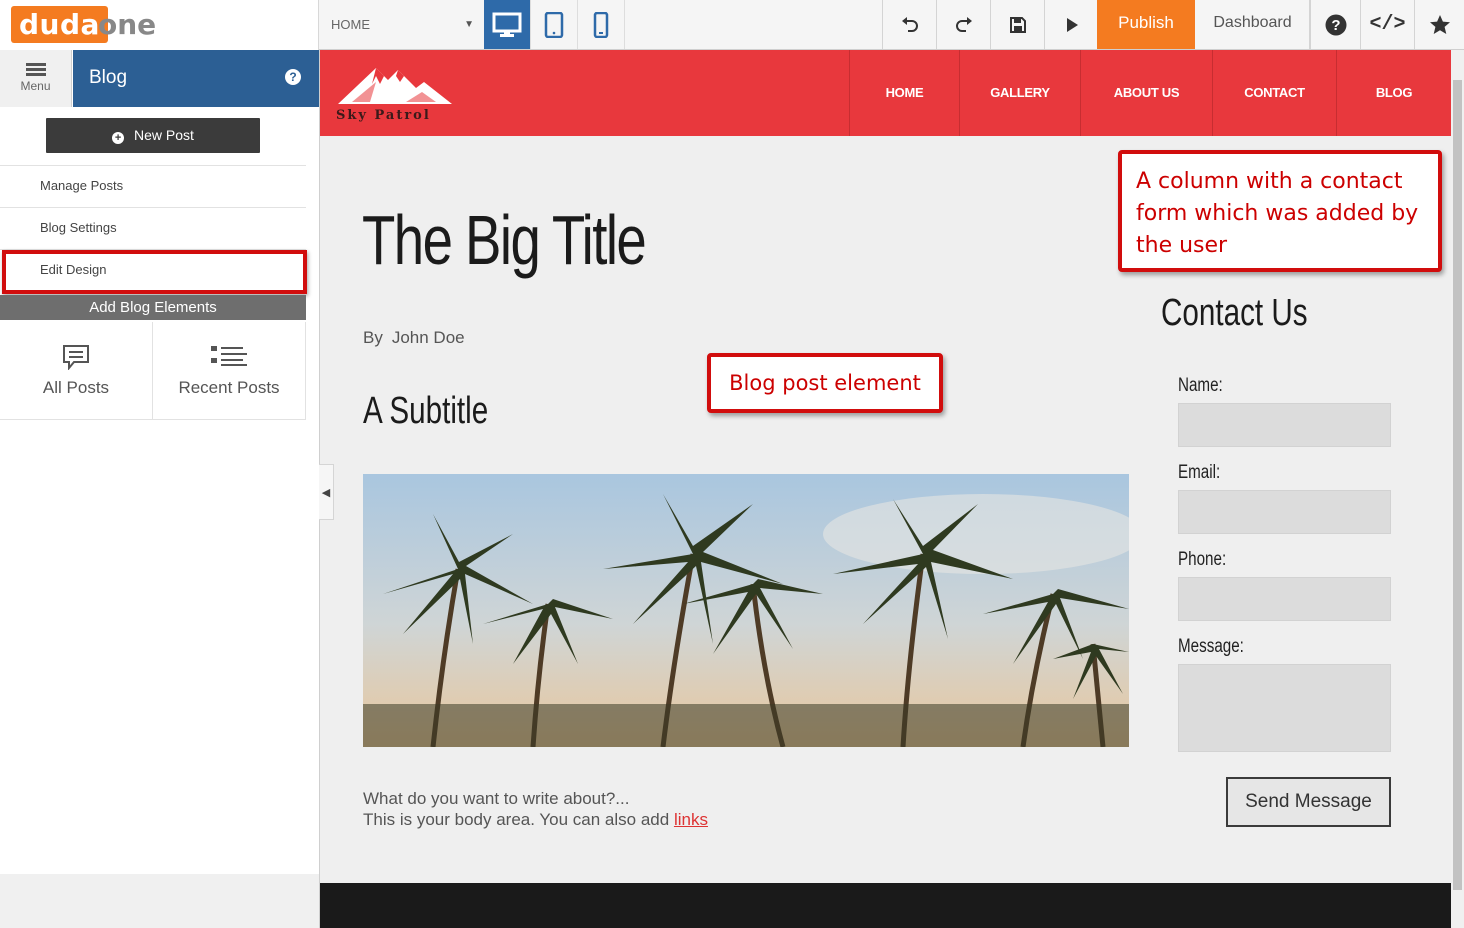 The image size is (1464, 928). What do you see at coordinates (76, 357) in the screenshot?
I see `comment-icon` at bounding box center [76, 357].